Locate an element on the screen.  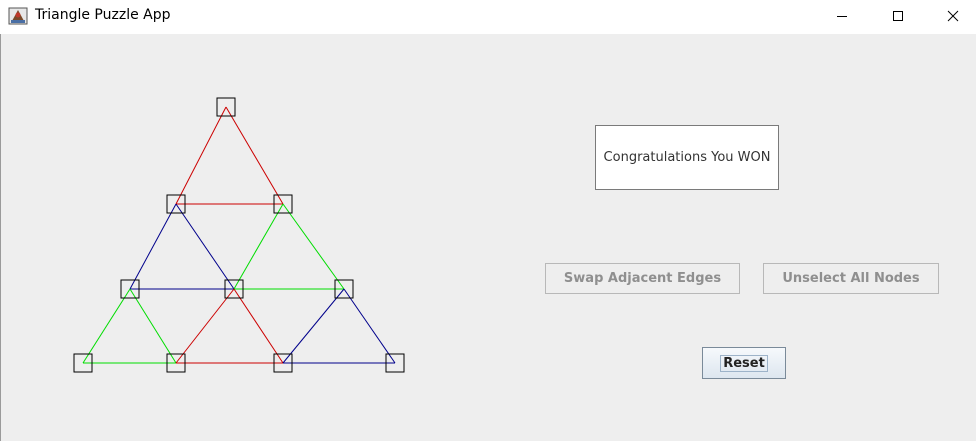
reset-button: Reset is located at coordinates (744, 363).